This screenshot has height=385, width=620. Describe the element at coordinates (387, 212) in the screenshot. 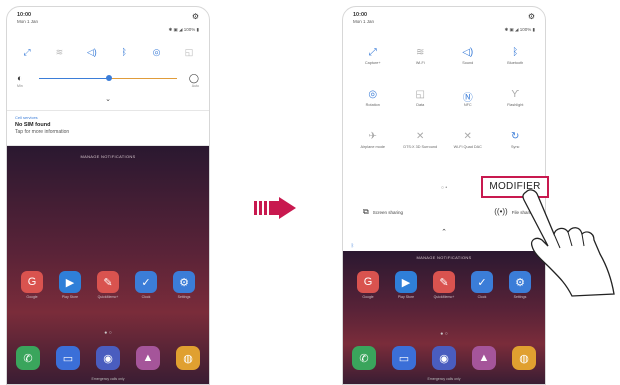

I see `screen-sharing-label: Screen sharing` at that location.